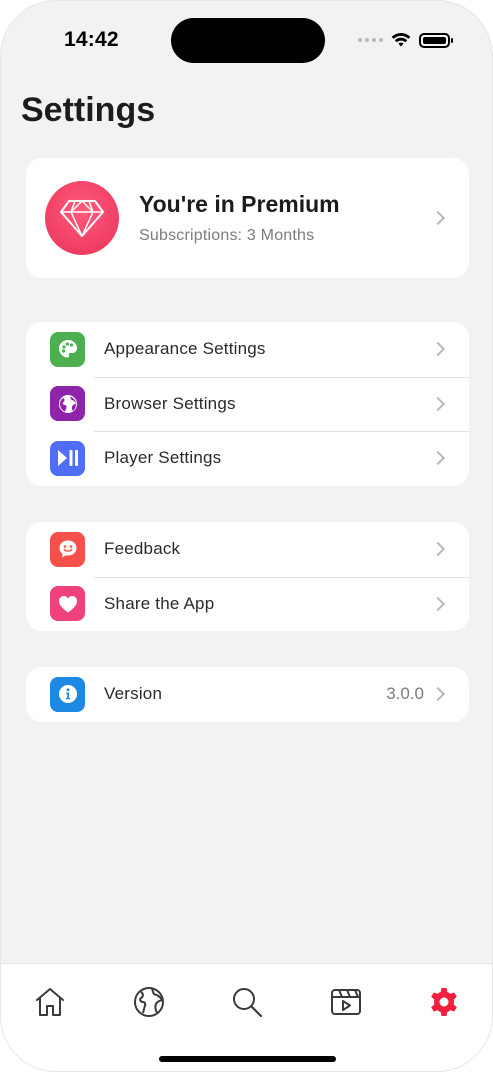  I want to click on tab-browser, so click(149, 1002).